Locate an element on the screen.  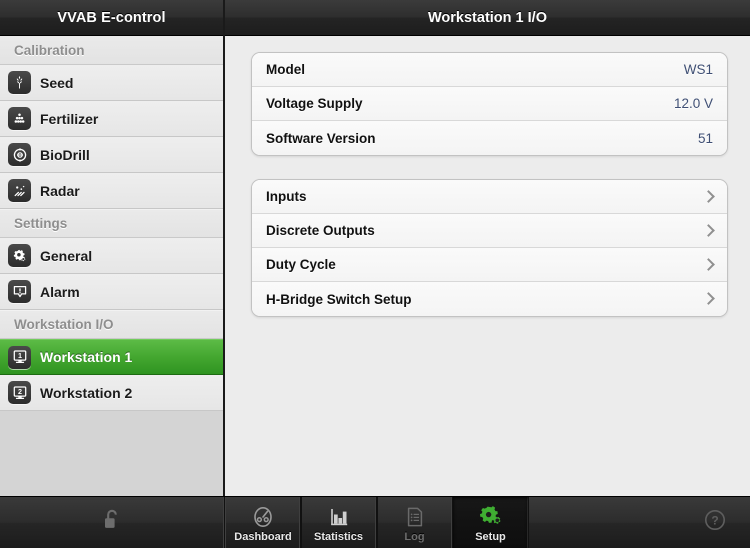
radar-icon is located at coordinates (19, 190).